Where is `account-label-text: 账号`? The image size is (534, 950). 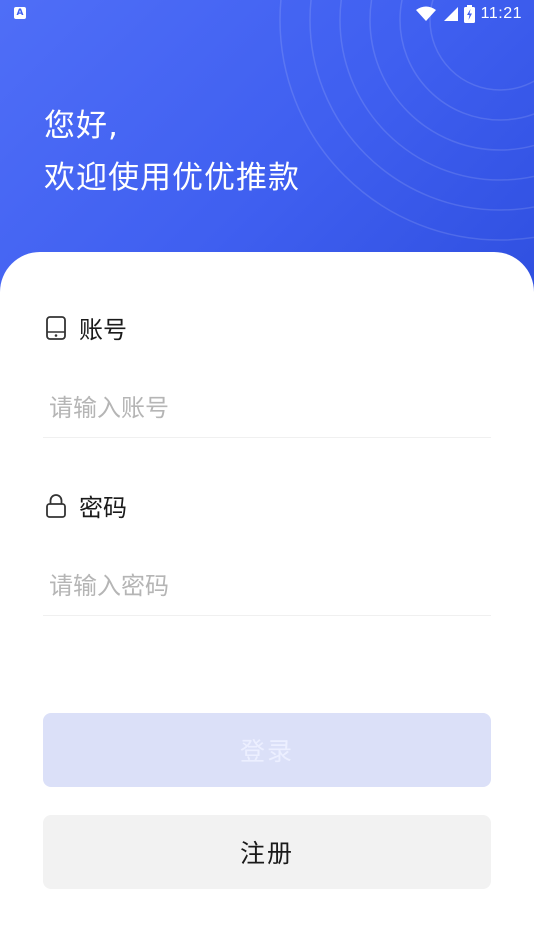 account-label-text: 账号 is located at coordinates (103, 330).